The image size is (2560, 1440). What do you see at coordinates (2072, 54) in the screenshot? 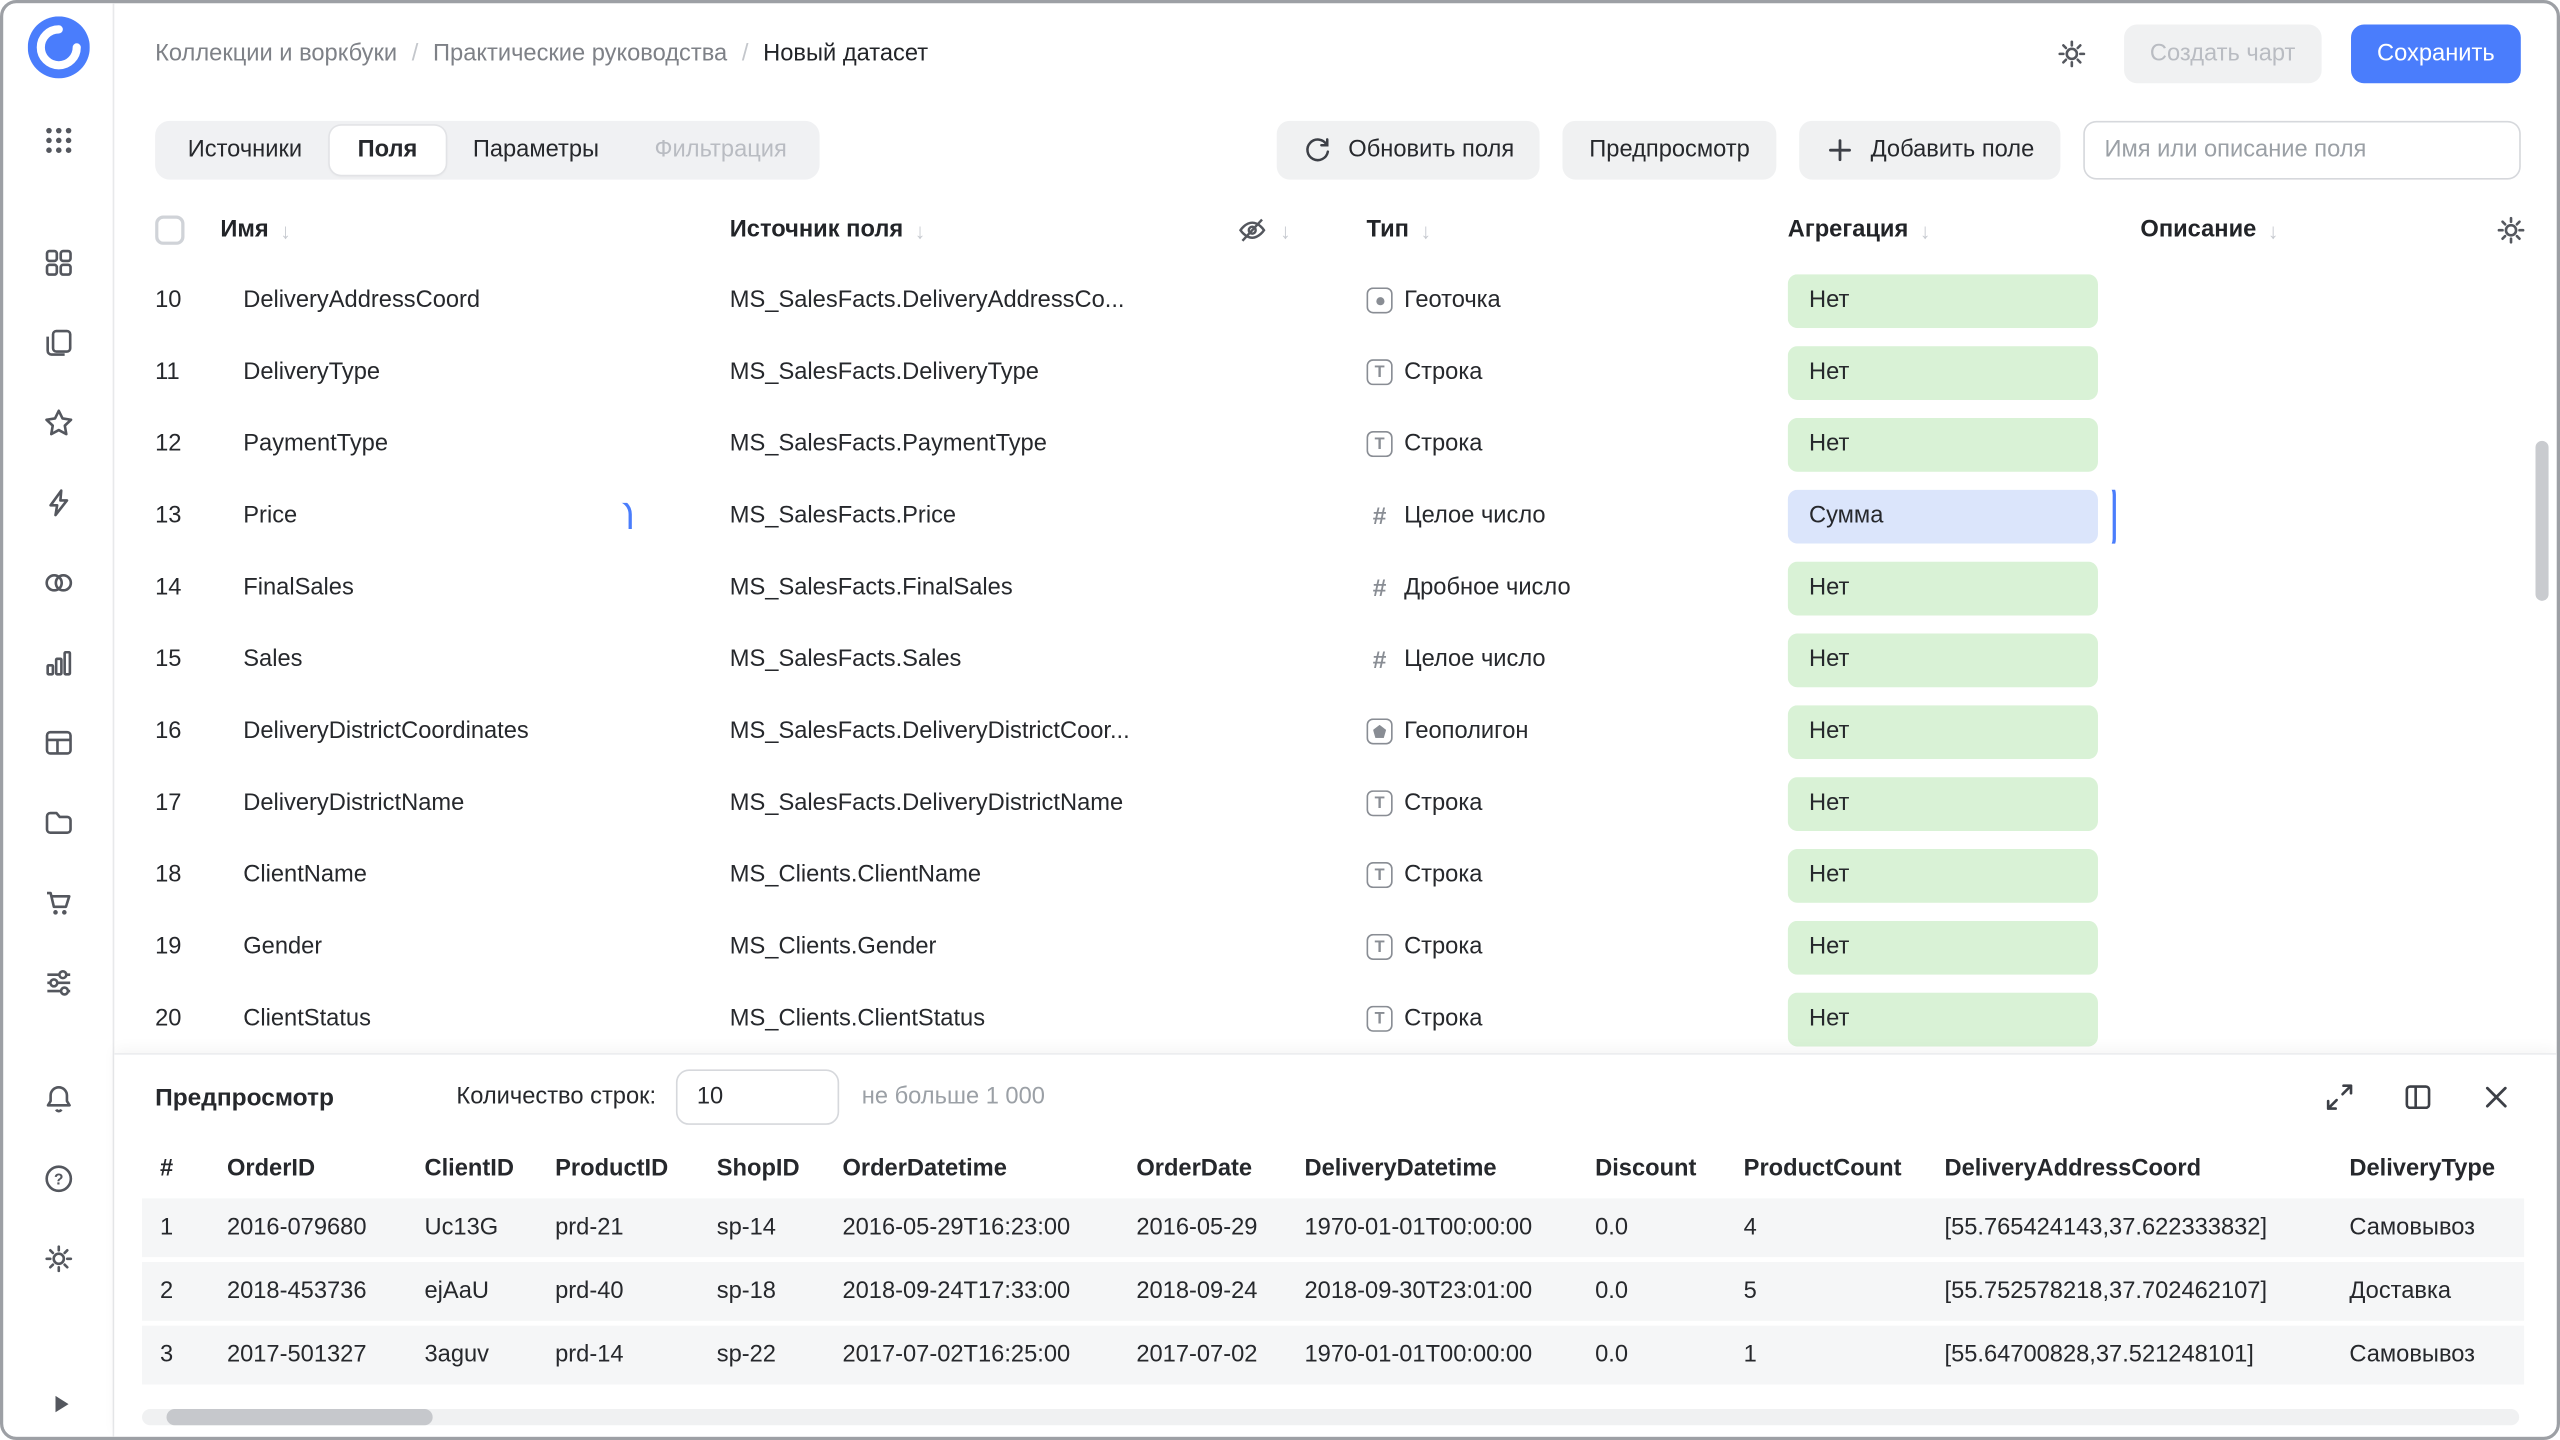
I see `dataset-settings-gear-icon` at bounding box center [2072, 54].